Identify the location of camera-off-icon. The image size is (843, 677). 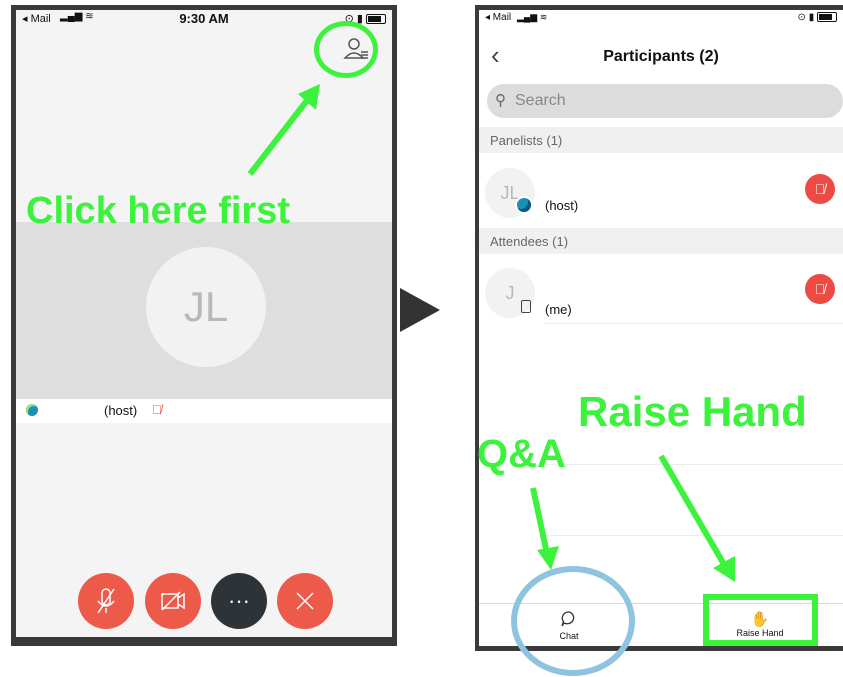
(173, 601).